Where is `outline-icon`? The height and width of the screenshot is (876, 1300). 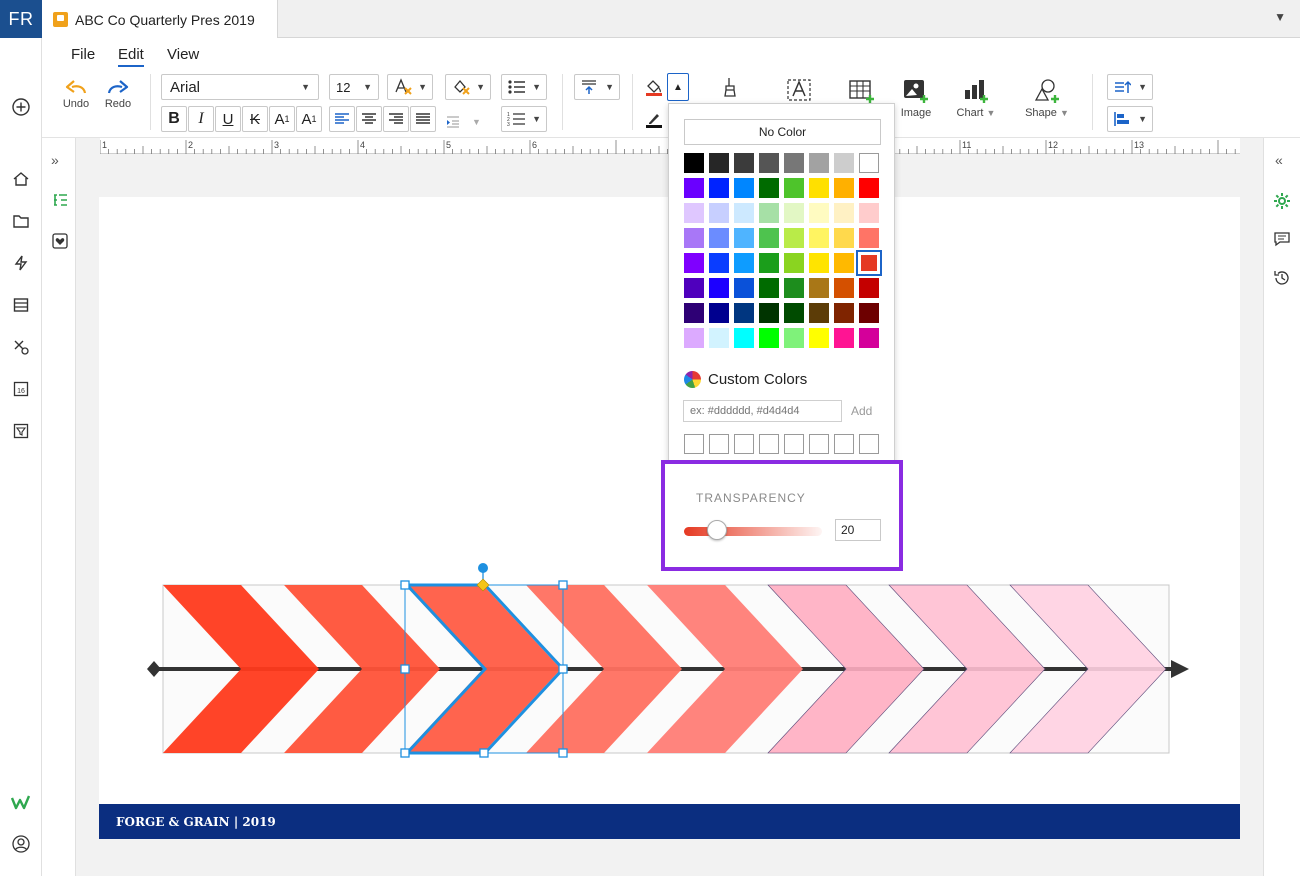 outline-icon is located at coordinates (60, 202).